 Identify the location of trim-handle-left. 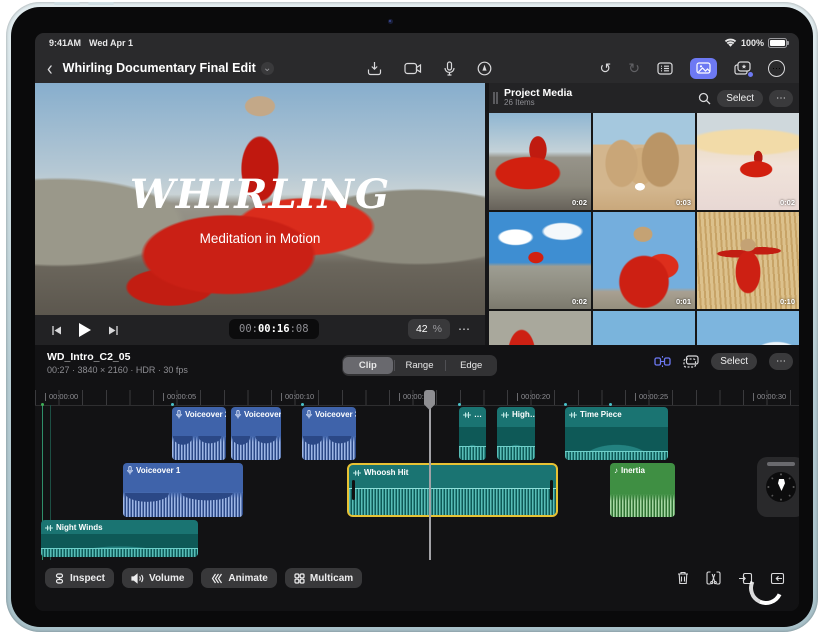
(353, 490).